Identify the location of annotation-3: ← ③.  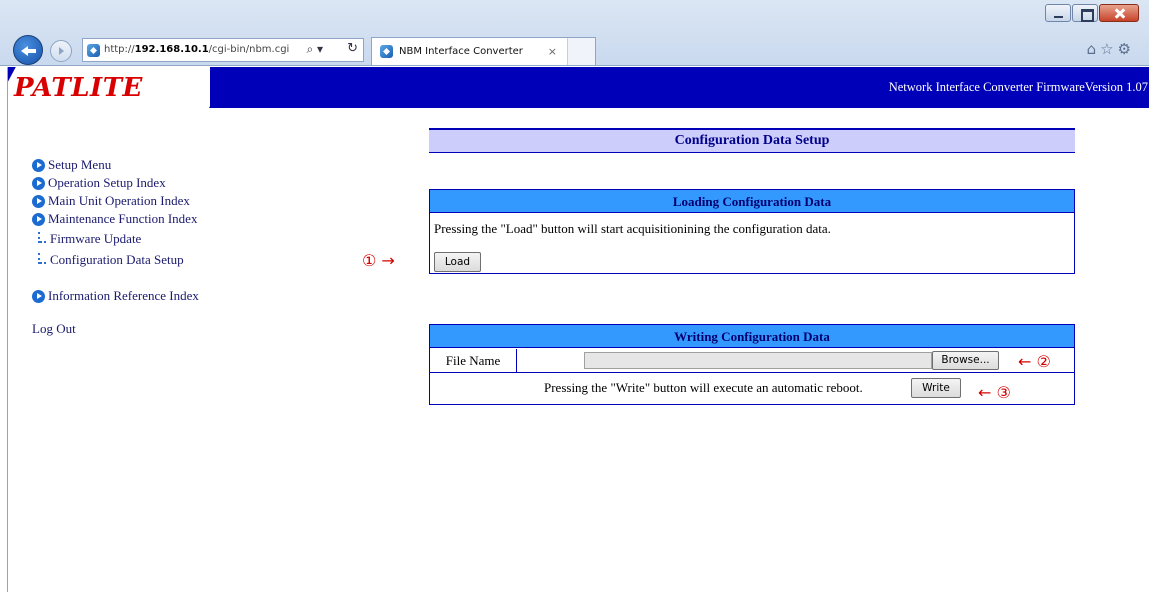
(994, 392).